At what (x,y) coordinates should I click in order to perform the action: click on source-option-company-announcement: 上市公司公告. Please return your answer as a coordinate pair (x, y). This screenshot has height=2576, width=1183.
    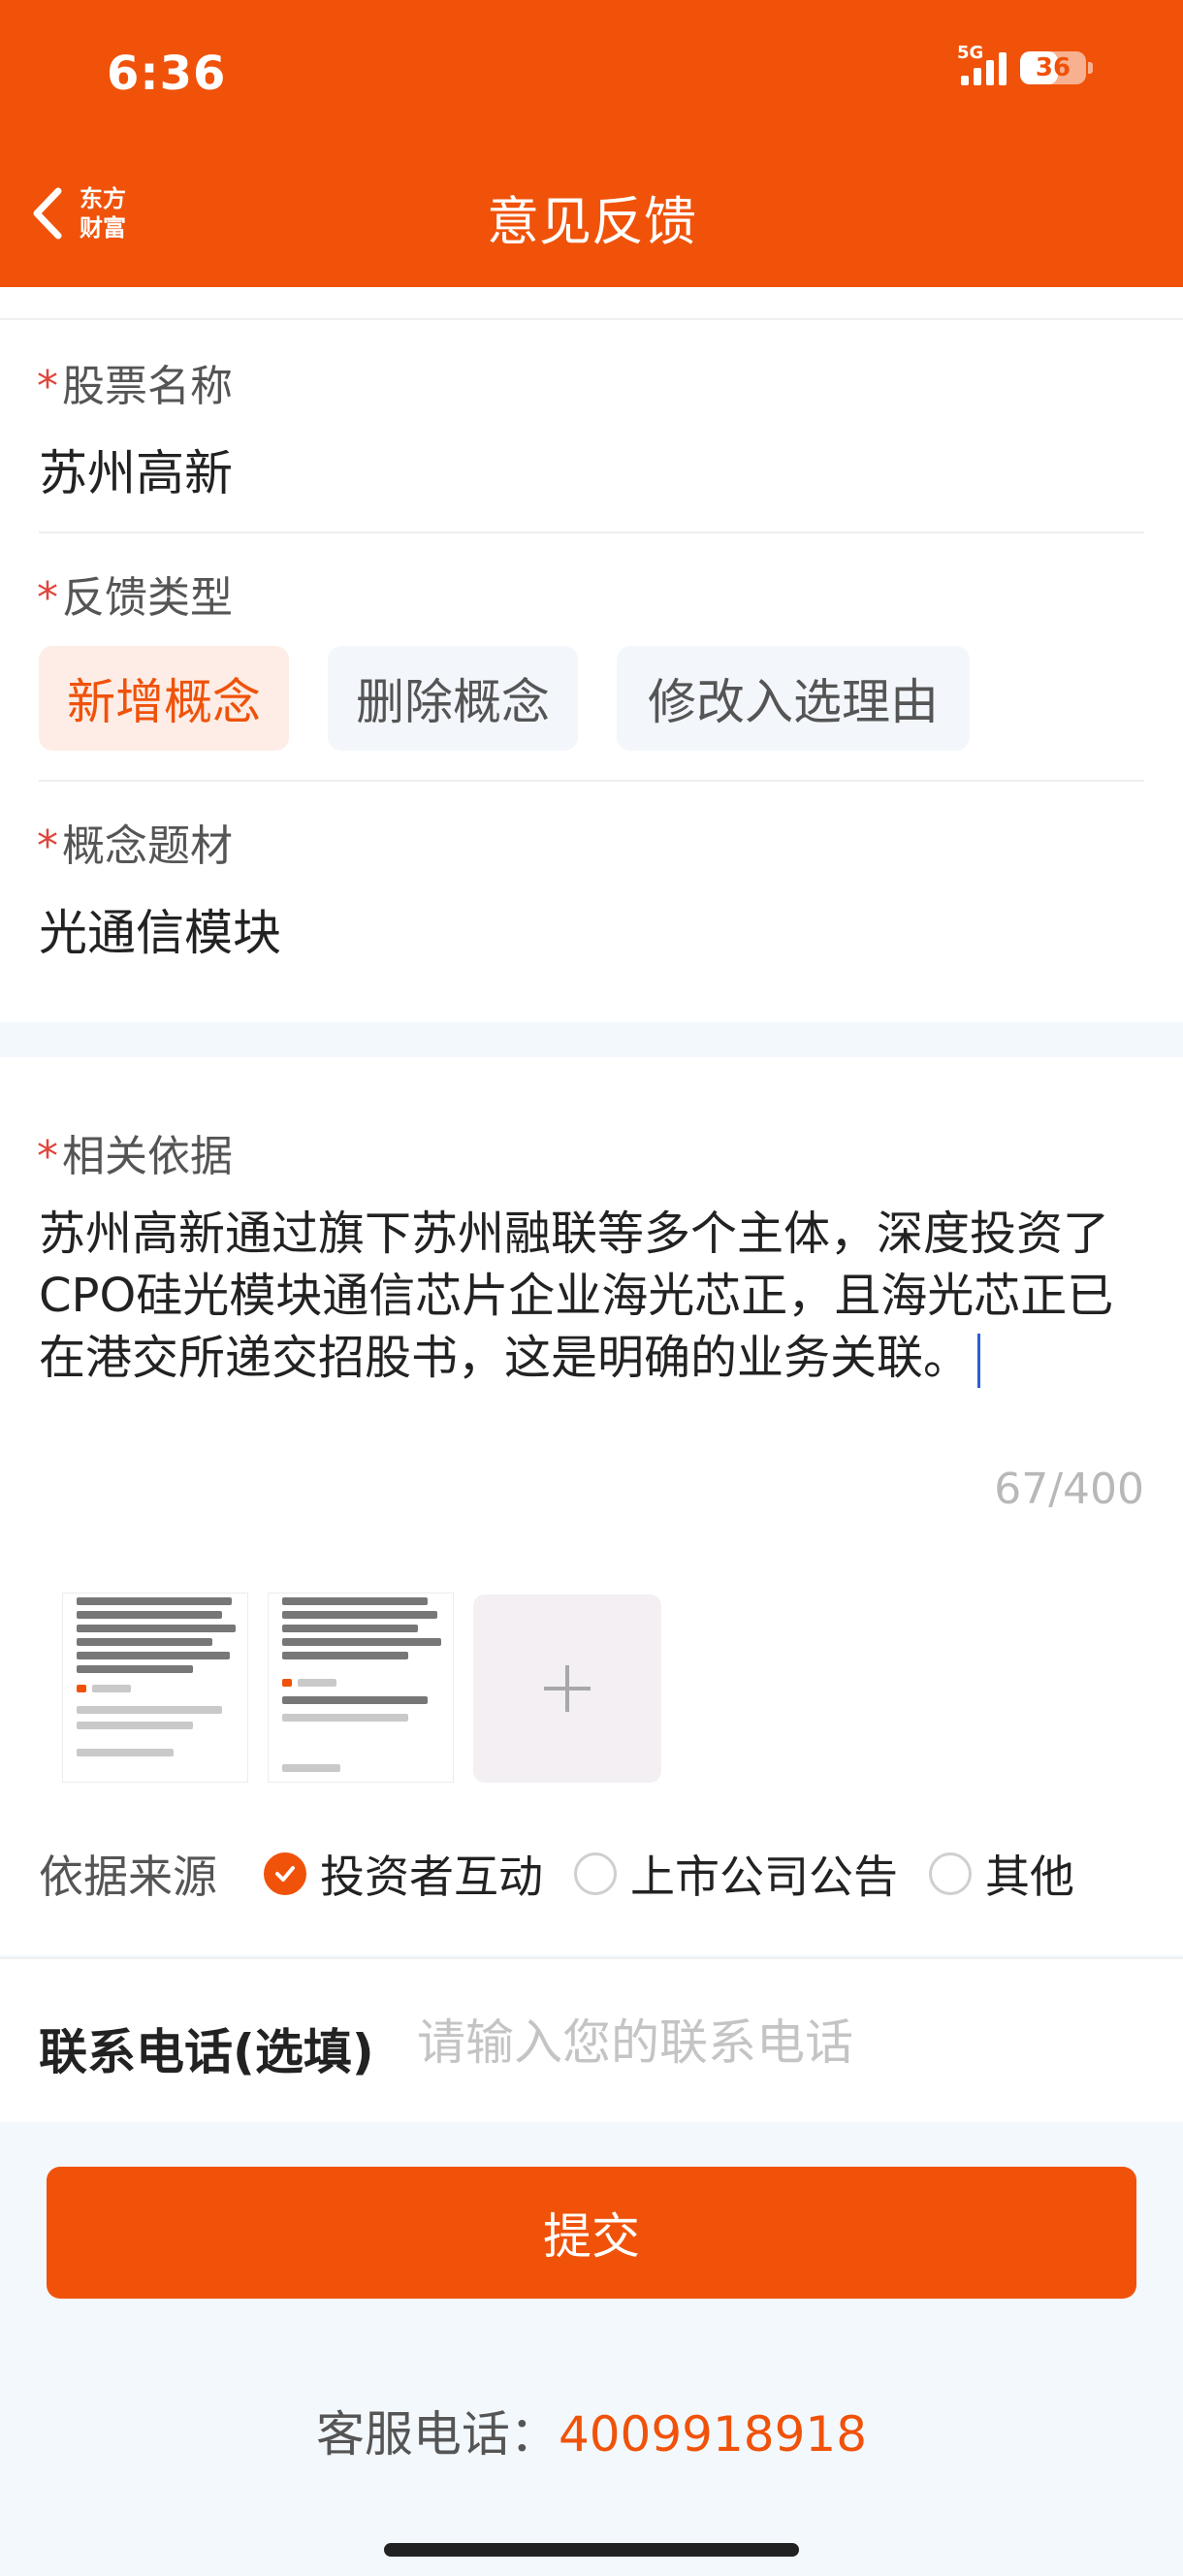
    Looking at the image, I should click on (736, 1874).